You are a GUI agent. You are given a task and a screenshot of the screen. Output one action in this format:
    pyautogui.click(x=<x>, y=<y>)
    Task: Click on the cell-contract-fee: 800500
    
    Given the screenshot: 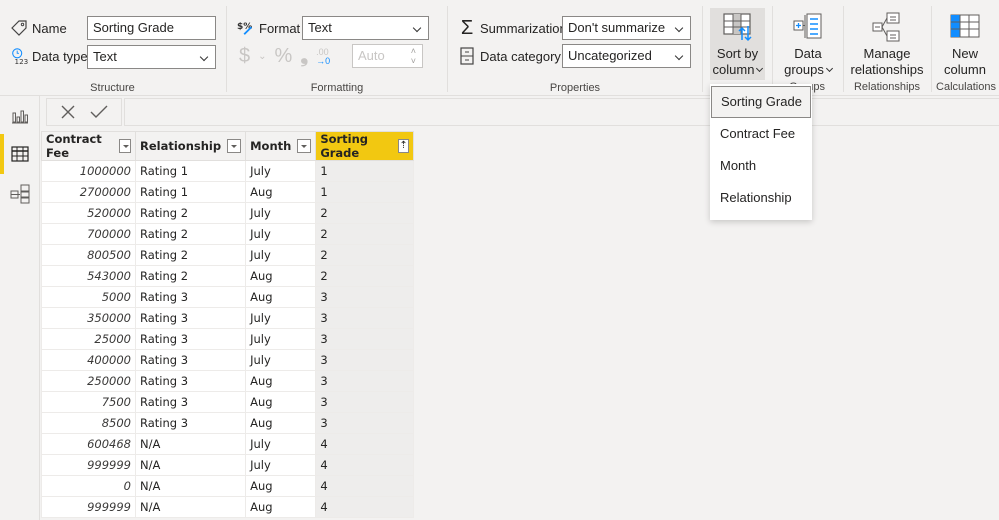 What is the action you would take?
    pyautogui.click(x=88, y=255)
    